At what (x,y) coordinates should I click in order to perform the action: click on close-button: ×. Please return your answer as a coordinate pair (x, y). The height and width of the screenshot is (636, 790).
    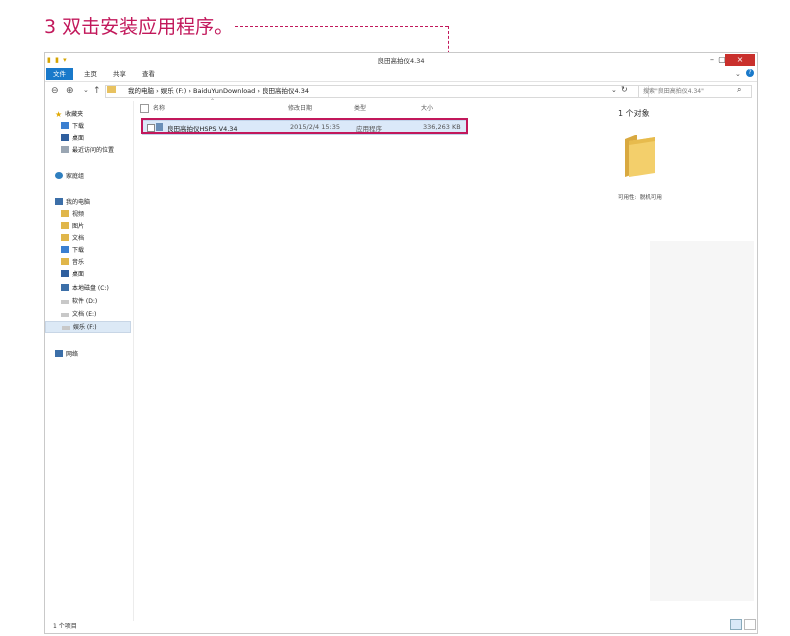
    Looking at the image, I should click on (740, 60).